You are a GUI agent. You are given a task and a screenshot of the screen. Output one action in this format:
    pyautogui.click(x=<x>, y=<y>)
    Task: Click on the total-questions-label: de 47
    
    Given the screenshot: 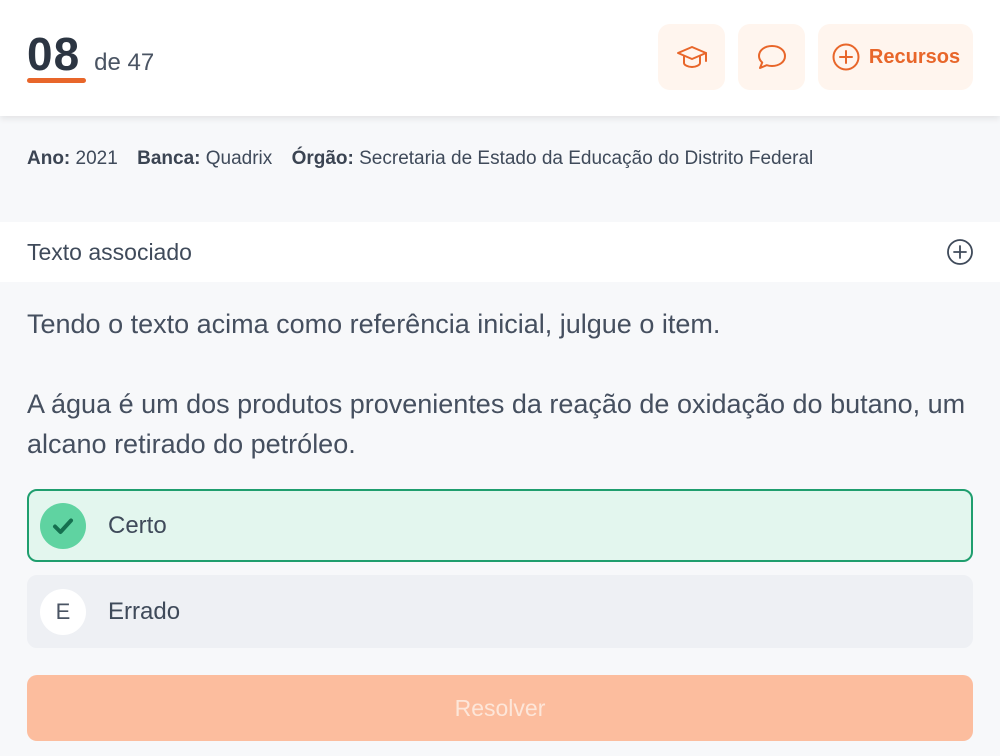 What is the action you would take?
    pyautogui.click(x=124, y=62)
    